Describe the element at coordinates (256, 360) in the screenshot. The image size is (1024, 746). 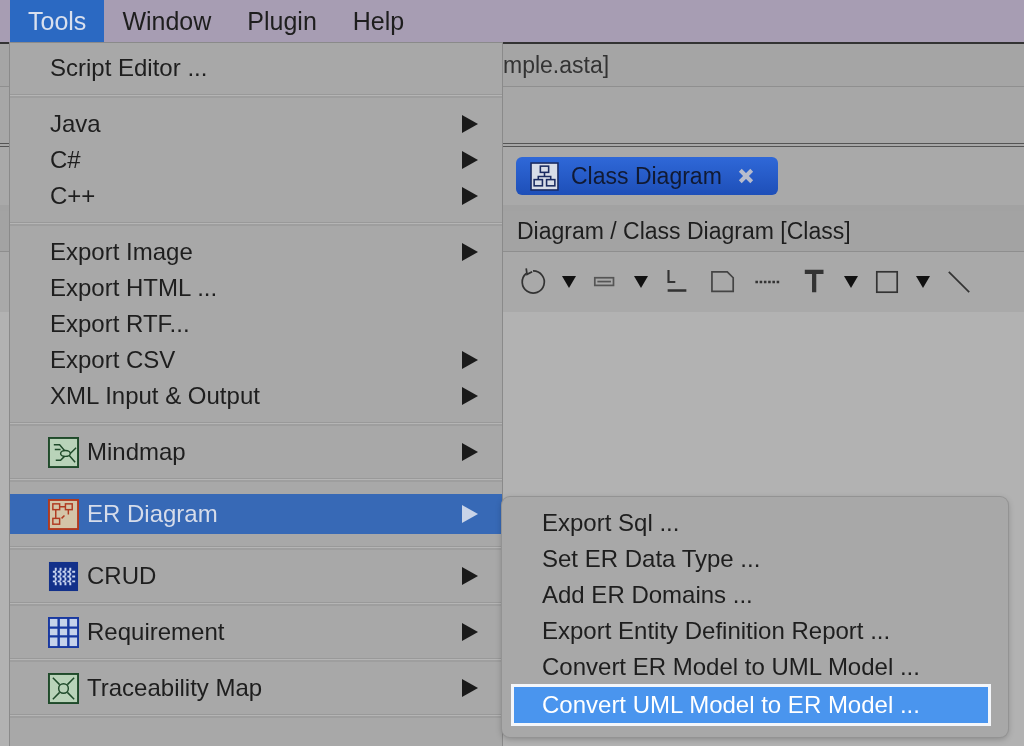
I see `menu-item: Export CSV` at that location.